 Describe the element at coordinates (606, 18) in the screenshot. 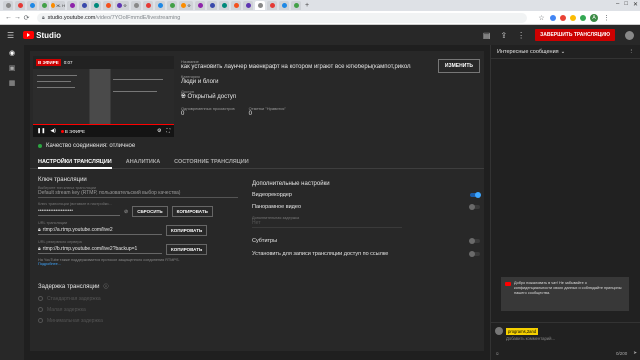

I see `menu-icon: ⋮` at that location.